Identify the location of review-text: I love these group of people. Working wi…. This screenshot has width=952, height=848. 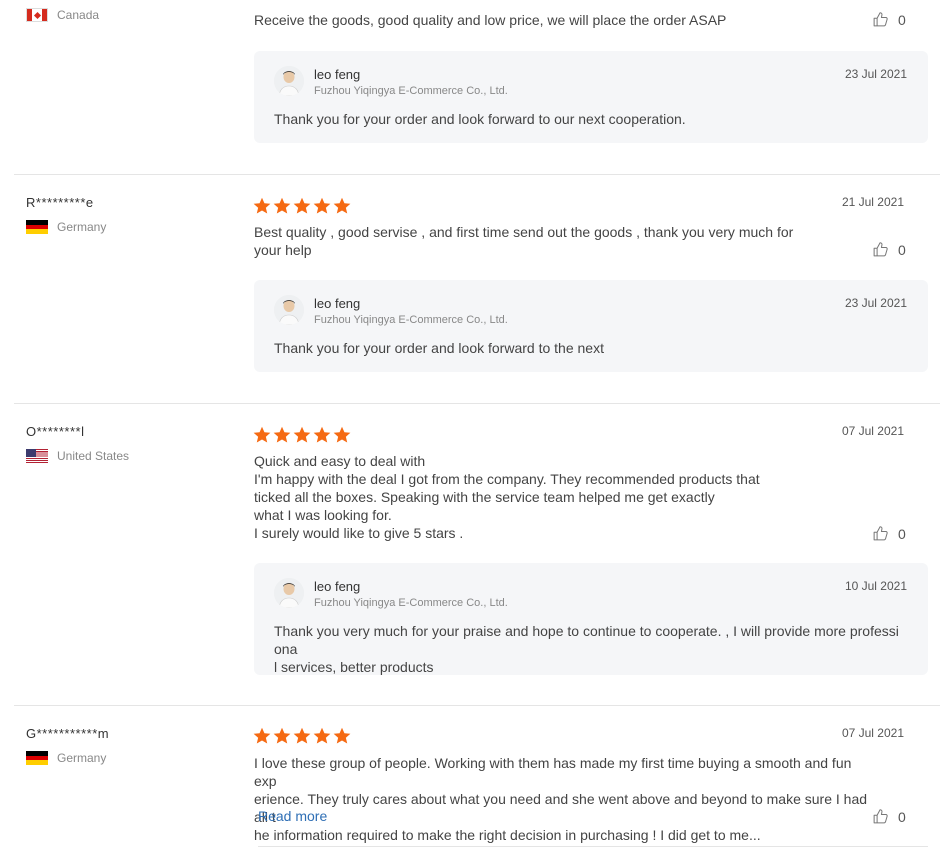
(561, 799).